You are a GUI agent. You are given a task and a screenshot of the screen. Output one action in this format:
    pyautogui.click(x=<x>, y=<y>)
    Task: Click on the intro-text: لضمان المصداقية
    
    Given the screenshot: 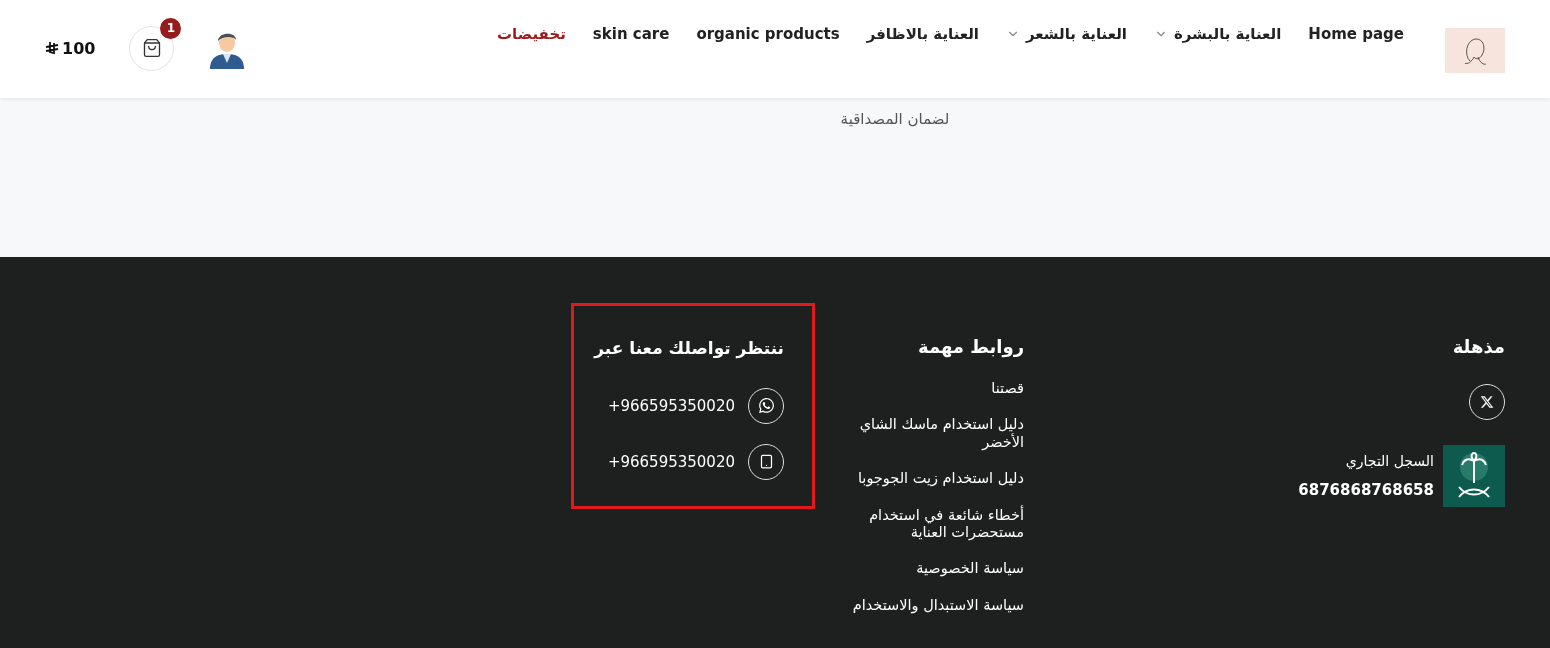 What is the action you would take?
    pyautogui.click(x=894, y=120)
    